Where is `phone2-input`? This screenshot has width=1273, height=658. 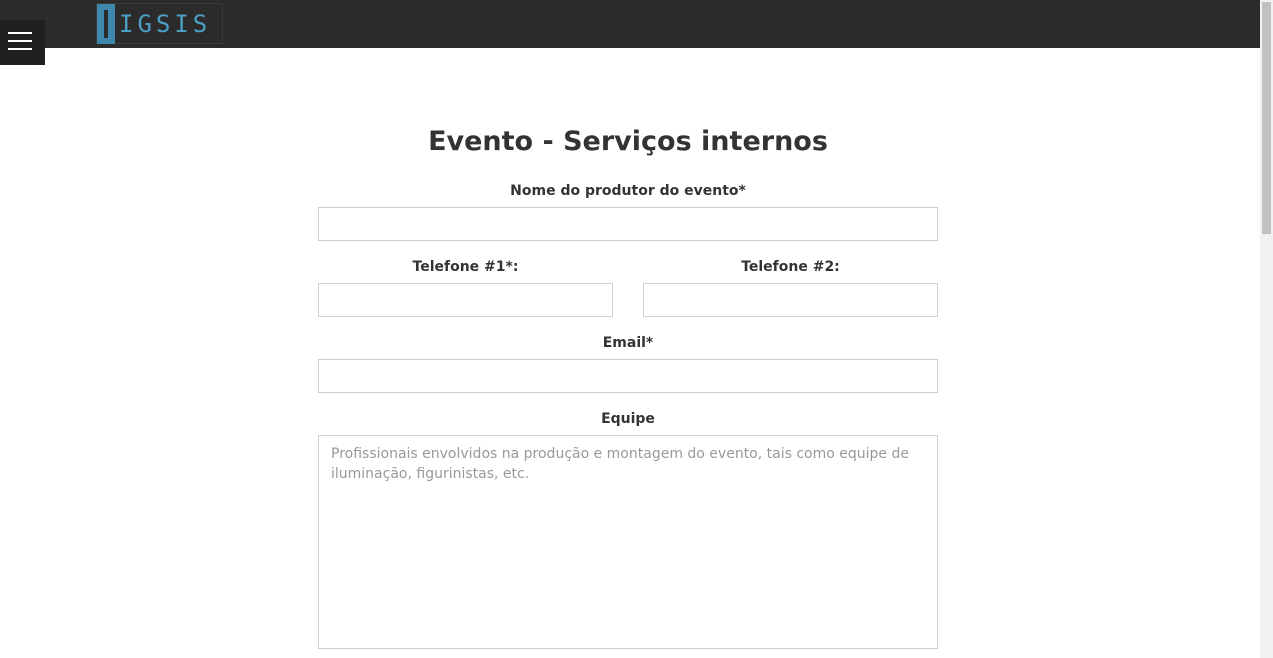
phone2-input is located at coordinates (790, 300).